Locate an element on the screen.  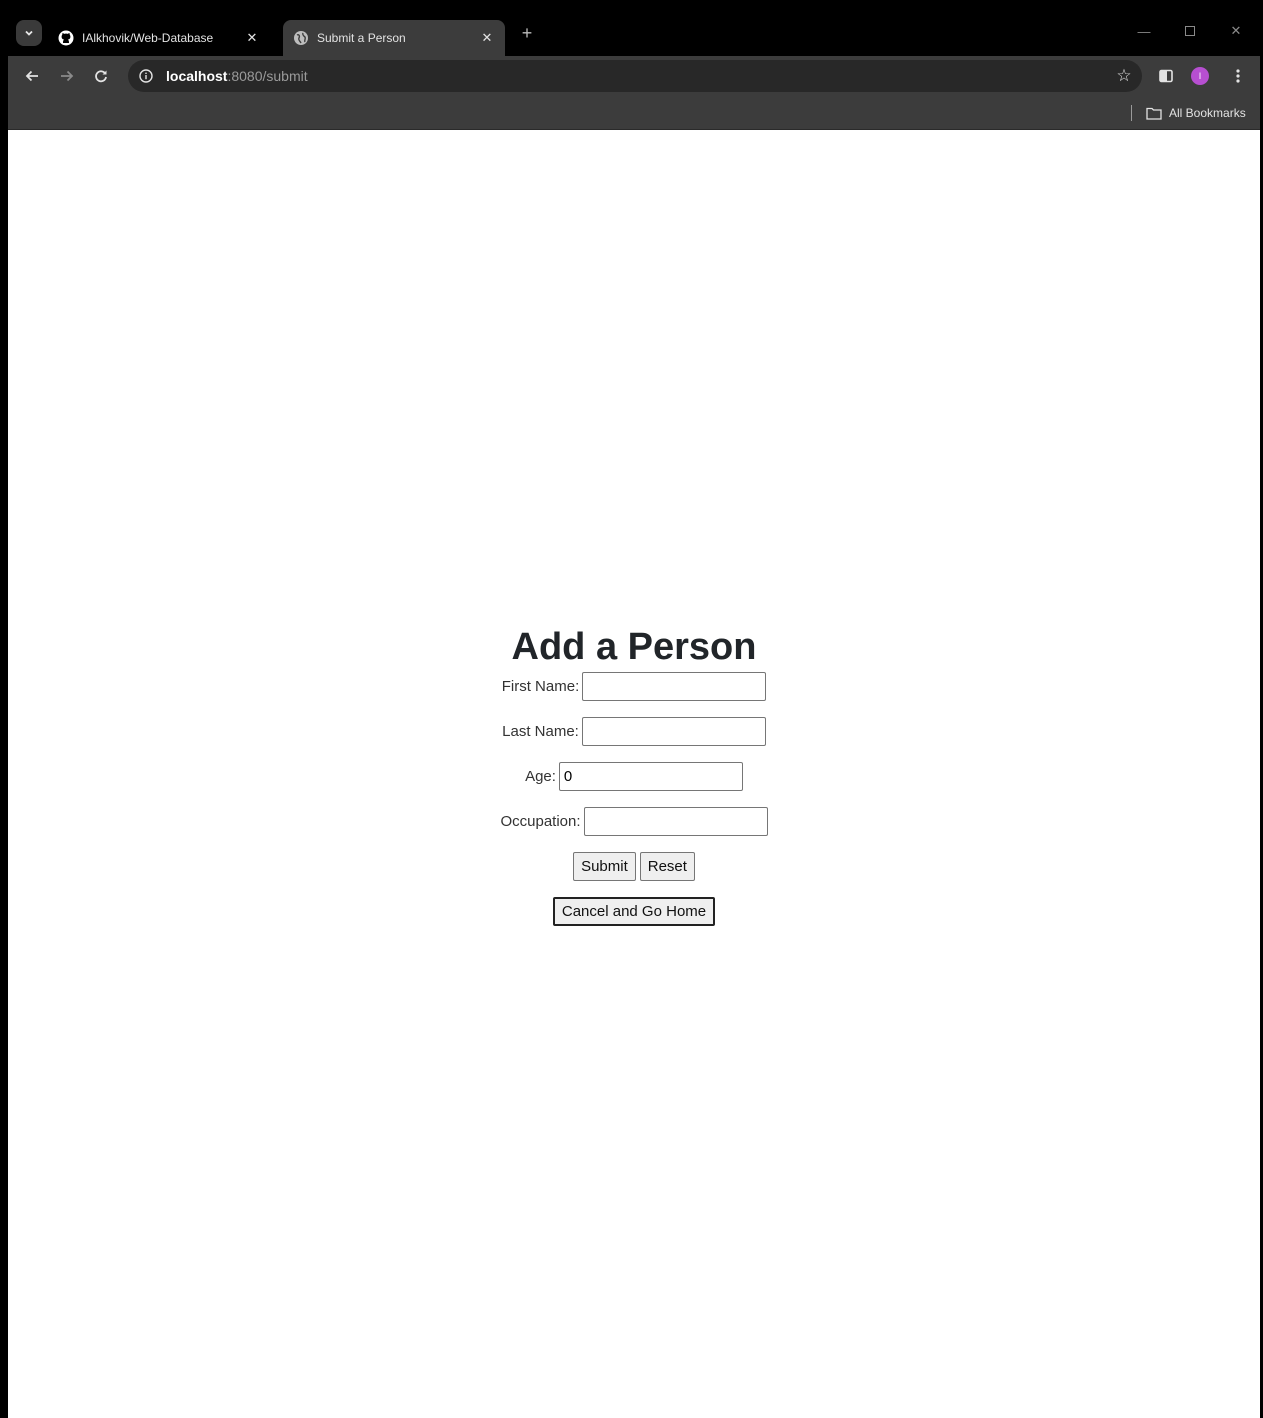
all-bookmarks-button: All Bookmarks is located at coordinates (1196, 113).